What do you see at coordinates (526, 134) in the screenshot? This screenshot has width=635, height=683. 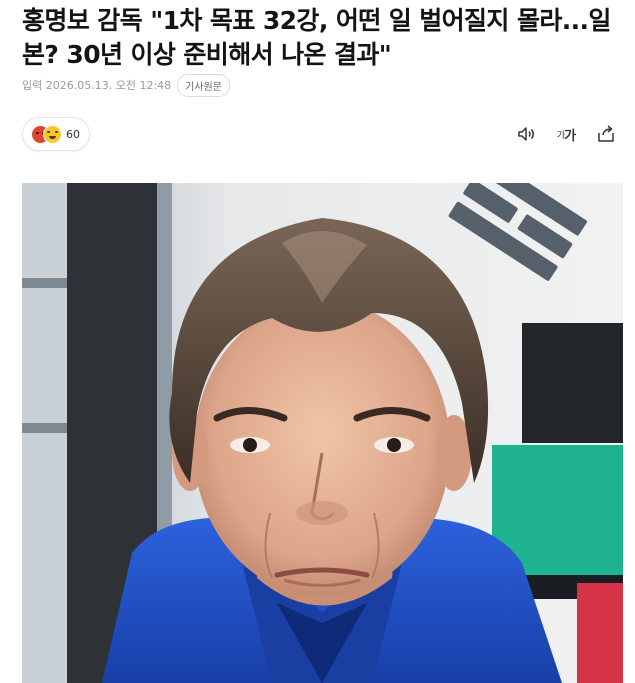 I see `speaker-icon` at bounding box center [526, 134].